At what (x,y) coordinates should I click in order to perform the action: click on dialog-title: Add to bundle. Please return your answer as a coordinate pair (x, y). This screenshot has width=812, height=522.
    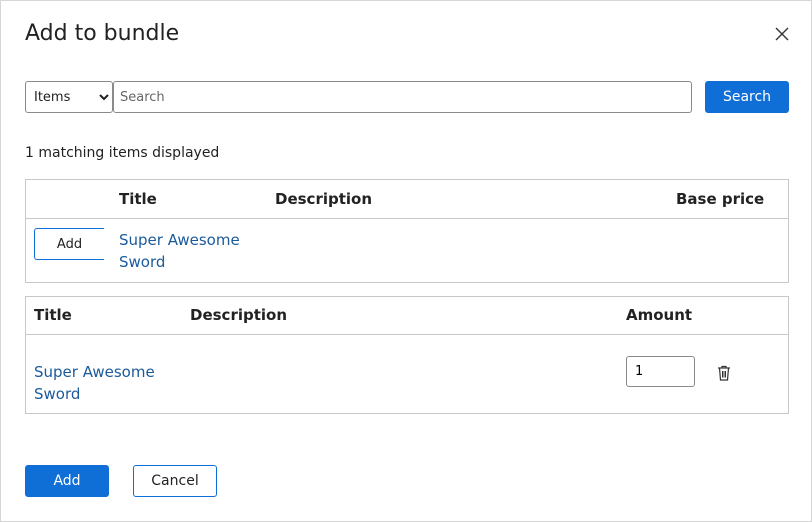
    Looking at the image, I should click on (102, 33).